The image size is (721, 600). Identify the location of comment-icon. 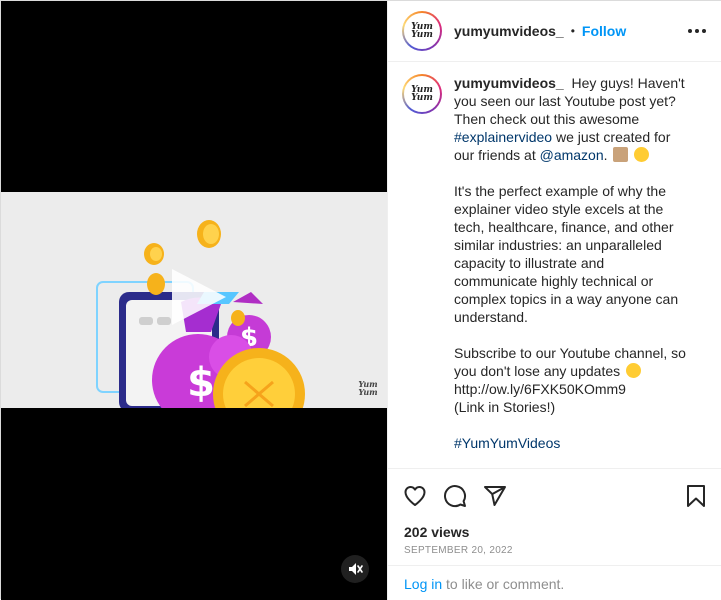
(455, 495).